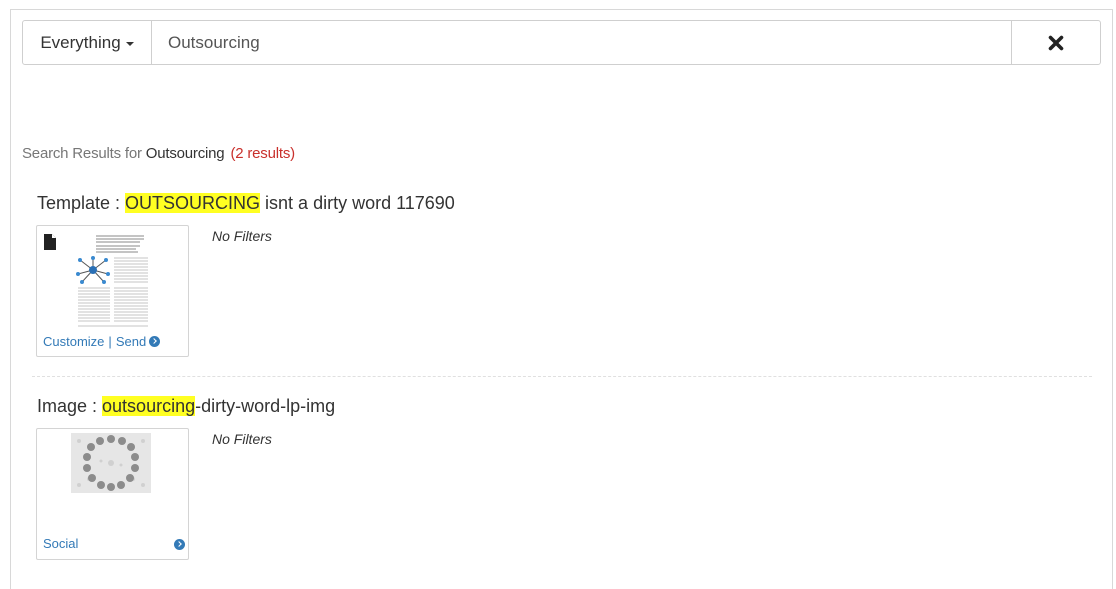  Describe the element at coordinates (149, 406) in the screenshot. I see `result-highlight: outsourcing` at that location.